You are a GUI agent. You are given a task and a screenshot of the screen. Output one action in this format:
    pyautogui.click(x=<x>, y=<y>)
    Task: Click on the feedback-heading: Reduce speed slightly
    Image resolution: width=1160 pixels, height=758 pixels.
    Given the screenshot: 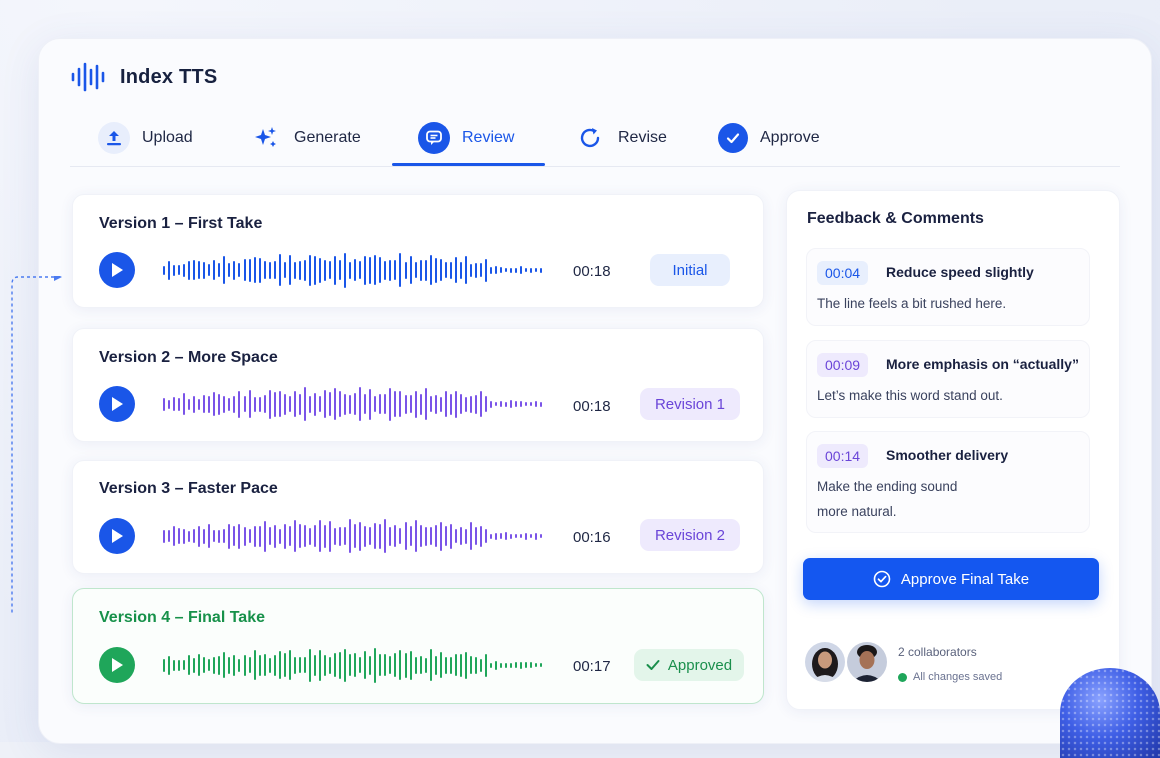 What is the action you would take?
    pyautogui.click(x=960, y=272)
    